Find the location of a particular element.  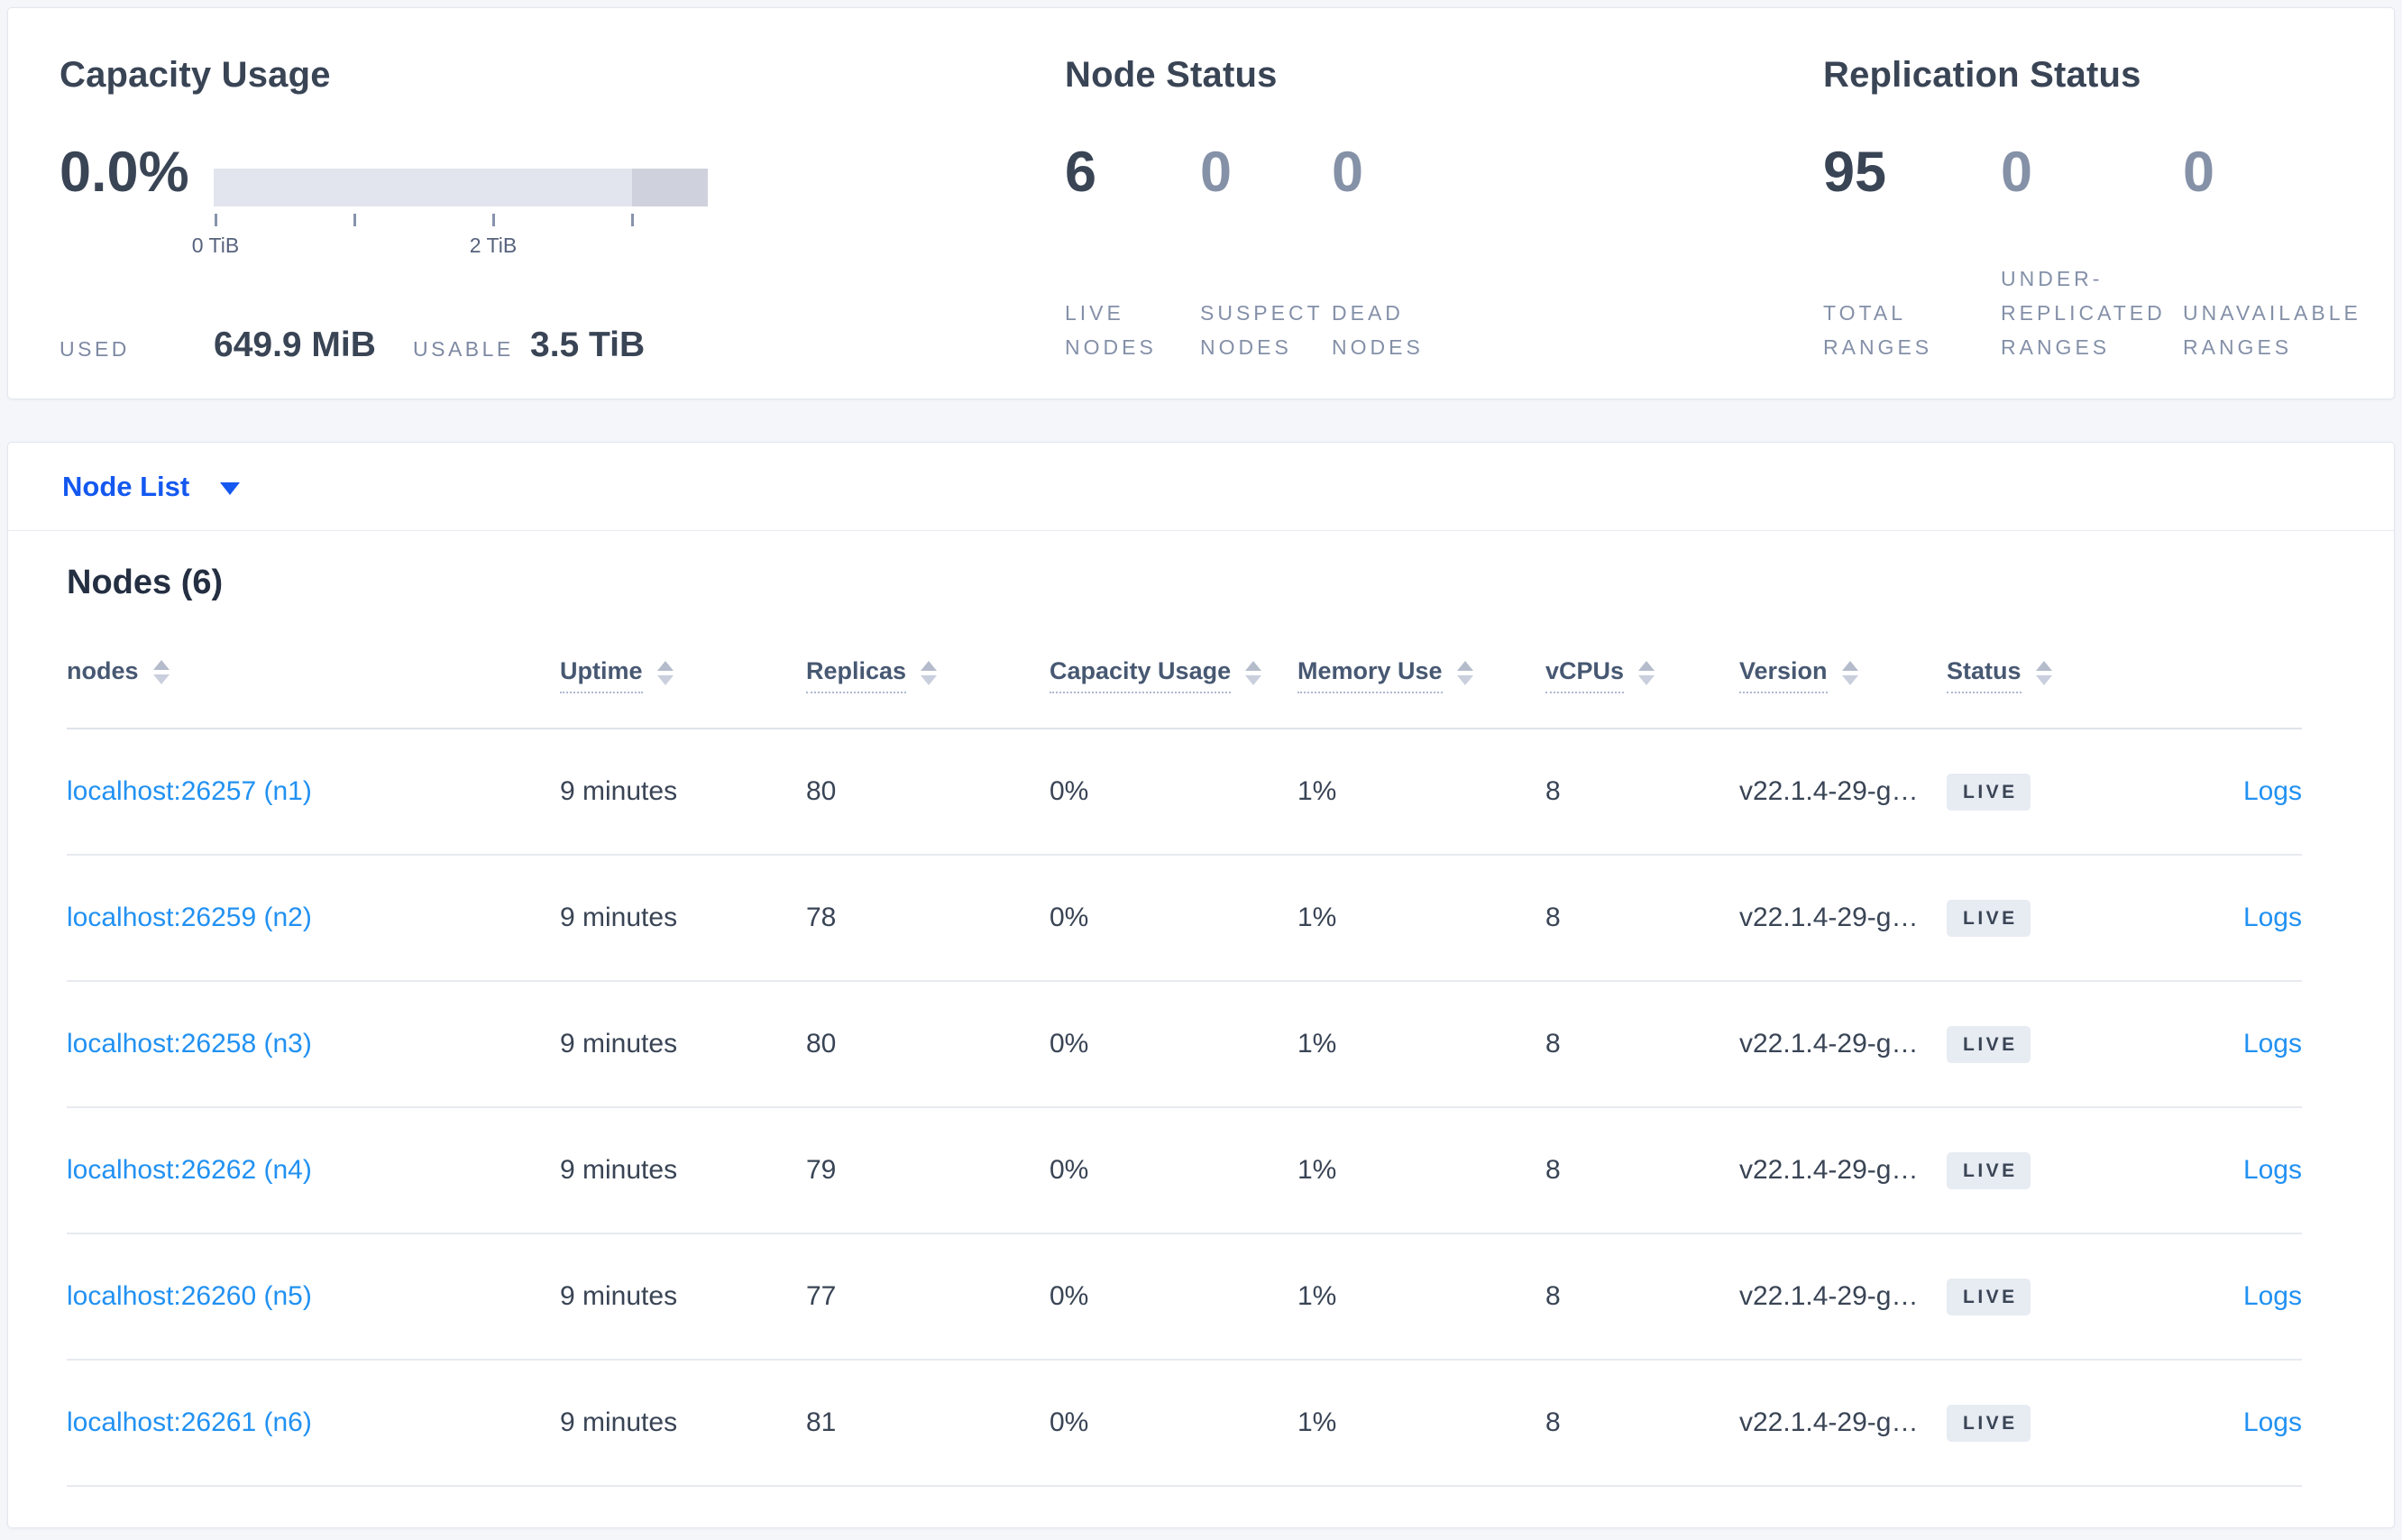

capacity-usage-title: Capacity Usage is located at coordinates (195, 75).